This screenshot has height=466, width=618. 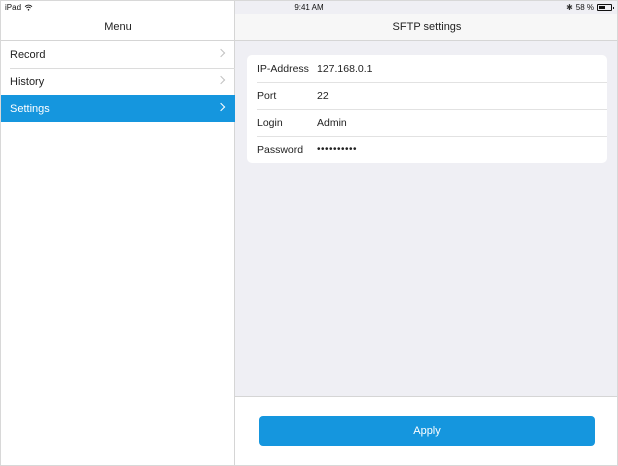 What do you see at coordinates (427, 149) in the screenshot?
I see `password-row: Password ••••••••••` at bounding box center [427, 149].